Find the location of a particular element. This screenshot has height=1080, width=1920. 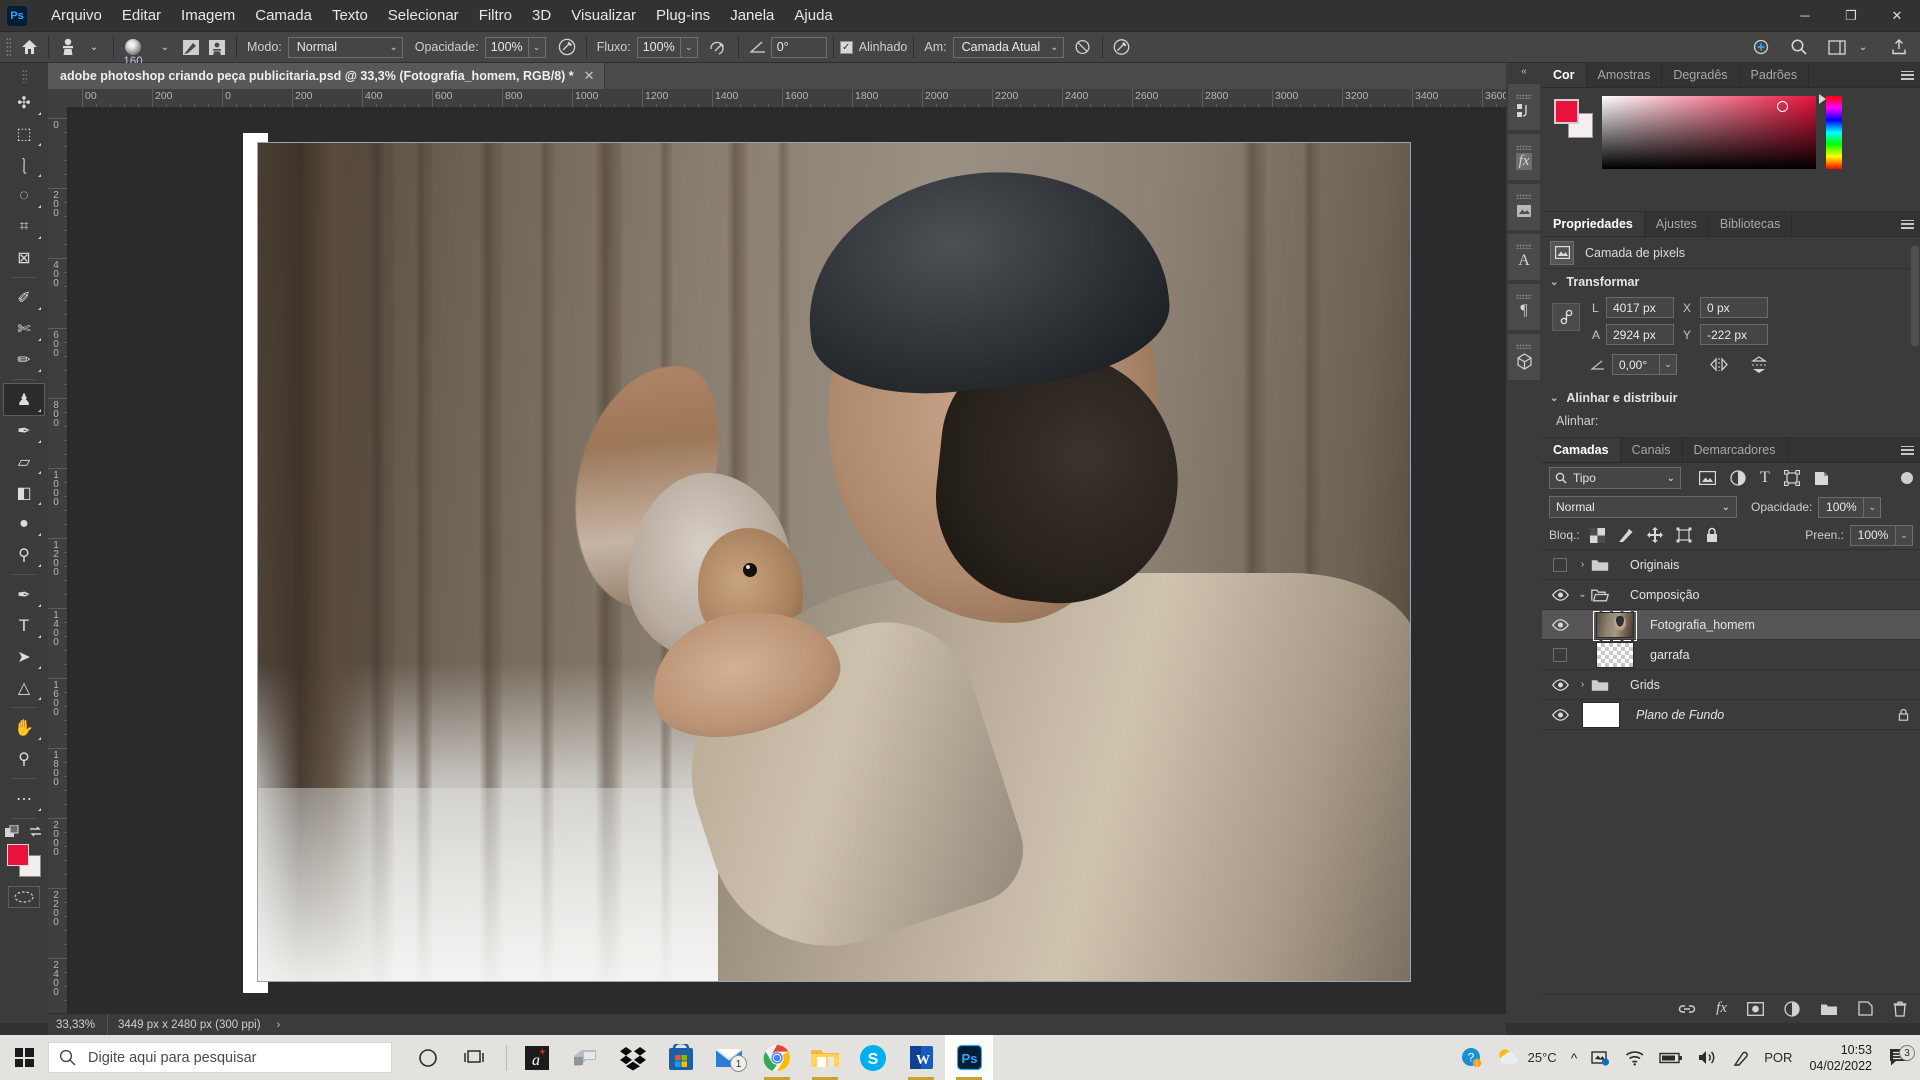

filter-shape-icon is located at coordinates (1791, 478).